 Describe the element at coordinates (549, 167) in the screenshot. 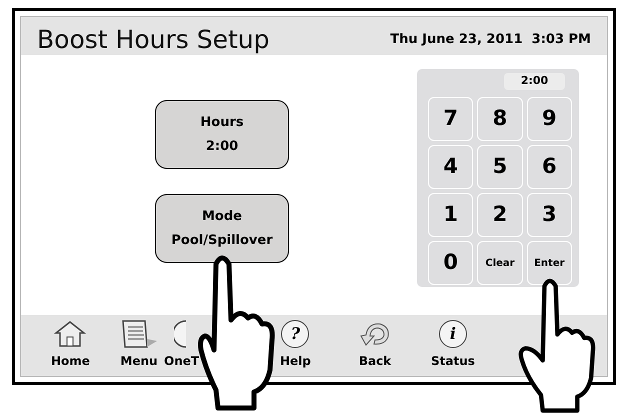

I see `keypad-key: 6` at that location.